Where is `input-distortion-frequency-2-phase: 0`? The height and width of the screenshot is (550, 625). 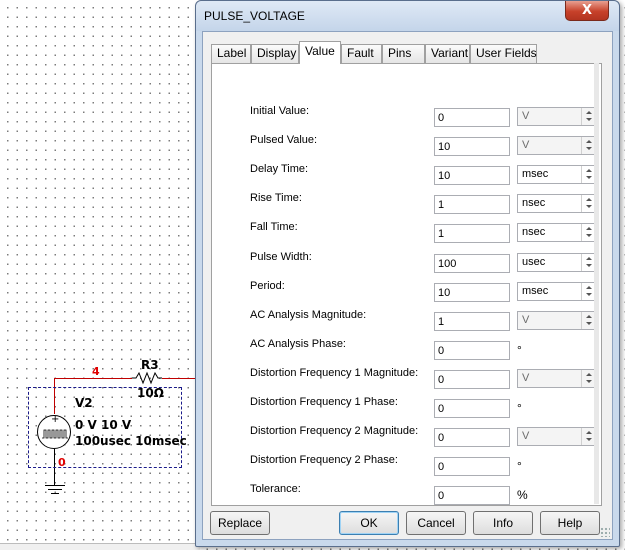 input-distortion-frequency-2-phase: 0 is located at coordinates (472, 466).